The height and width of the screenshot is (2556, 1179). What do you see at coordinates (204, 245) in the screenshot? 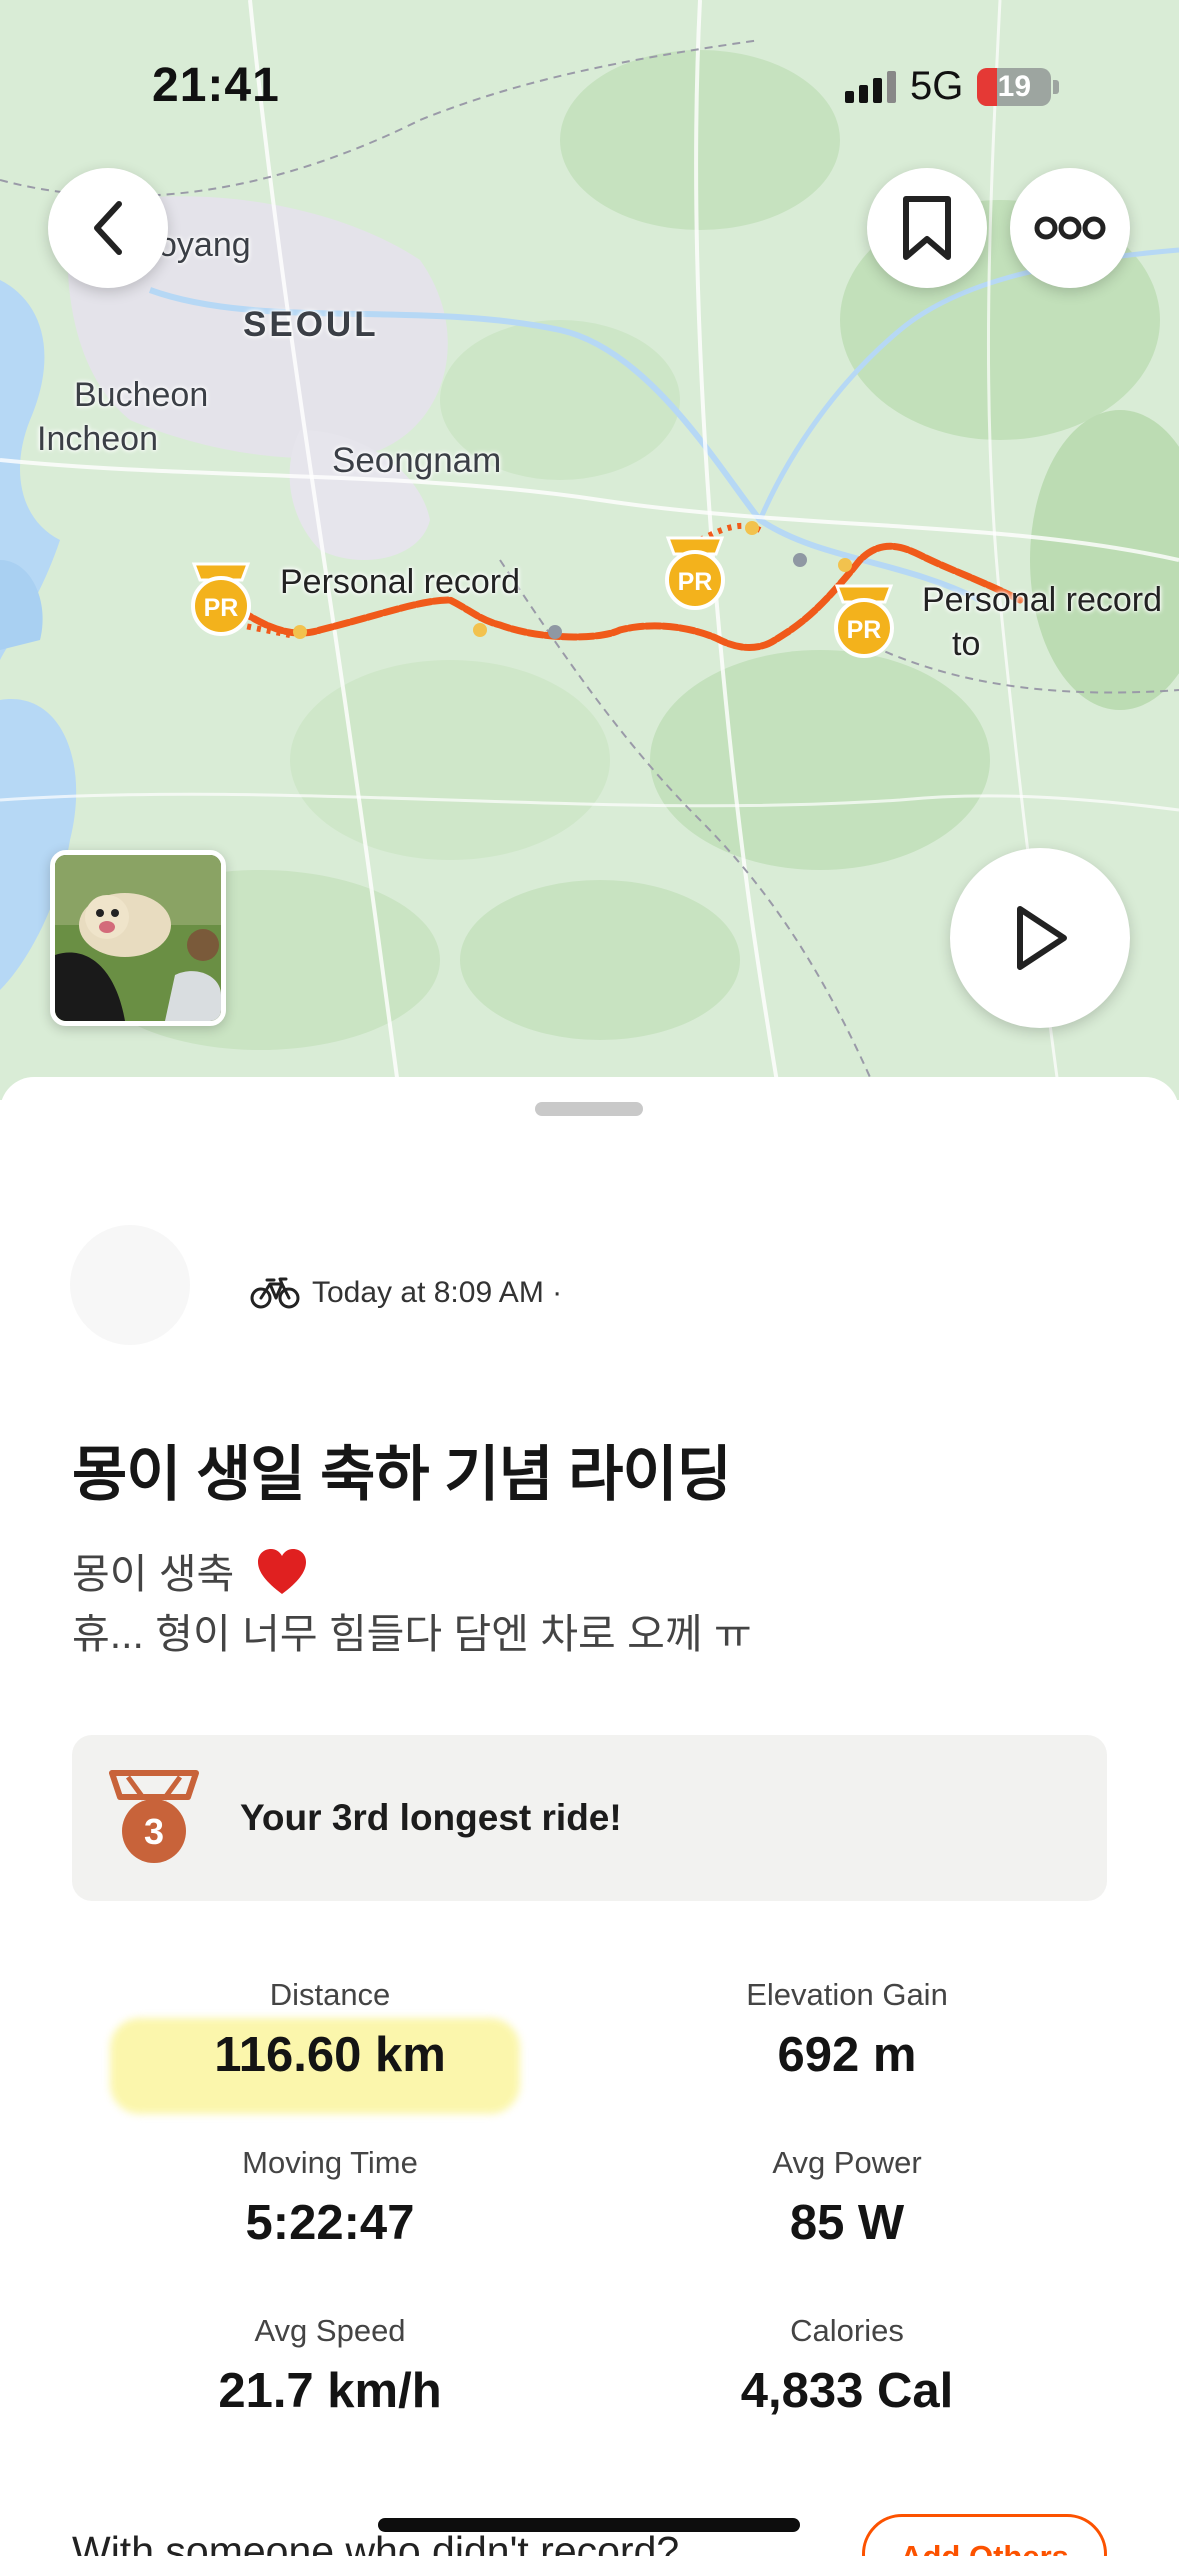
I see `map-label-goyang: oyang` at bounding box center [204, 245].